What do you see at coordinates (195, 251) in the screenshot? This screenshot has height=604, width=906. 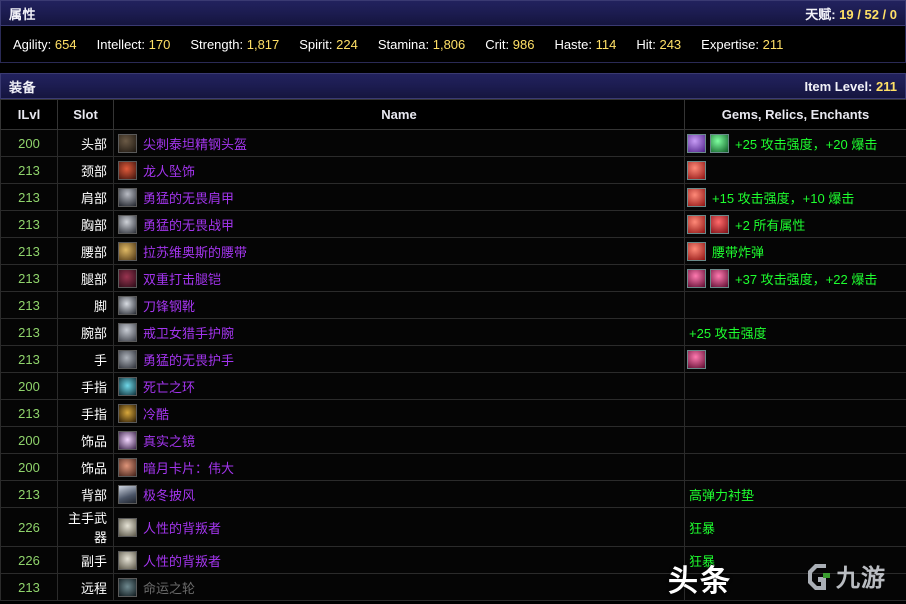 I see `item-link: 拉苏维奥斯的腰带` at bounding box center [195, 251].